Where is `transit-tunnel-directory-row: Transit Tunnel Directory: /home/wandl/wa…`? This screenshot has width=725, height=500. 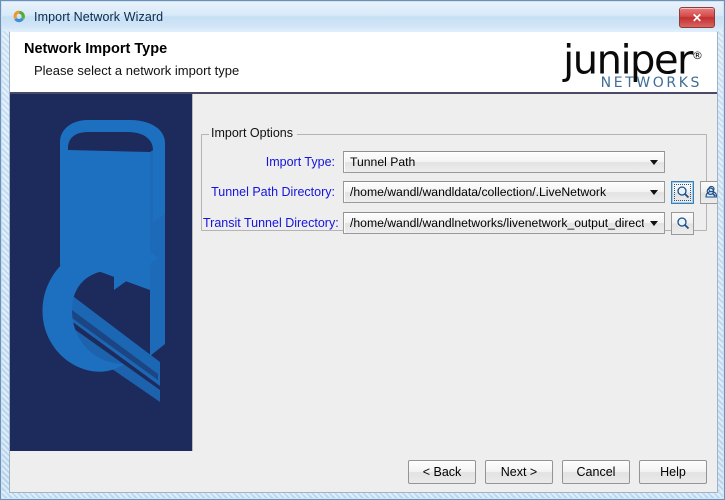 transit-tunnel-directory-row: Transit Tunnel Directory: /home/wandl/wa… is located at coordinates (448, 223).